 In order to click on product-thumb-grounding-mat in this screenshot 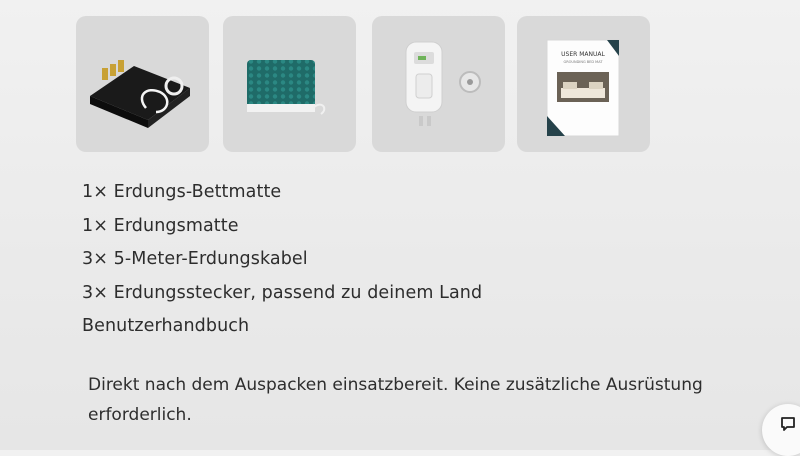, I will do `click(289, 84)`.